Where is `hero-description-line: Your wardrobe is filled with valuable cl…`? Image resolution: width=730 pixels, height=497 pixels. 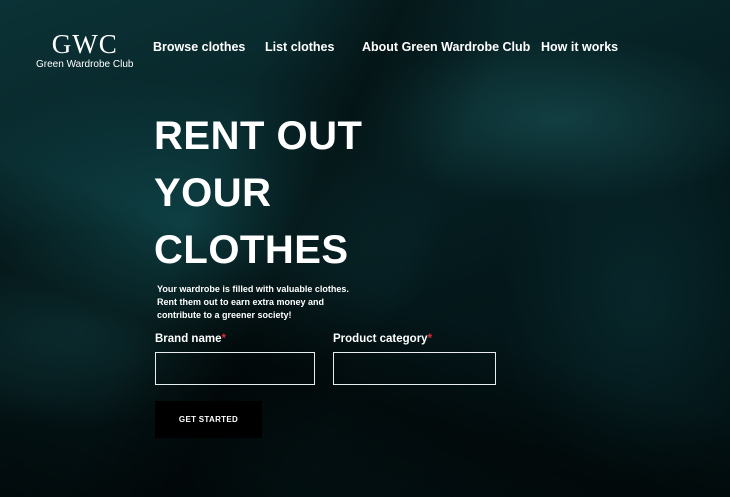
hero-description-line: Your wardrobe is filled with valuable cl… is located at coordinates (253, 289).